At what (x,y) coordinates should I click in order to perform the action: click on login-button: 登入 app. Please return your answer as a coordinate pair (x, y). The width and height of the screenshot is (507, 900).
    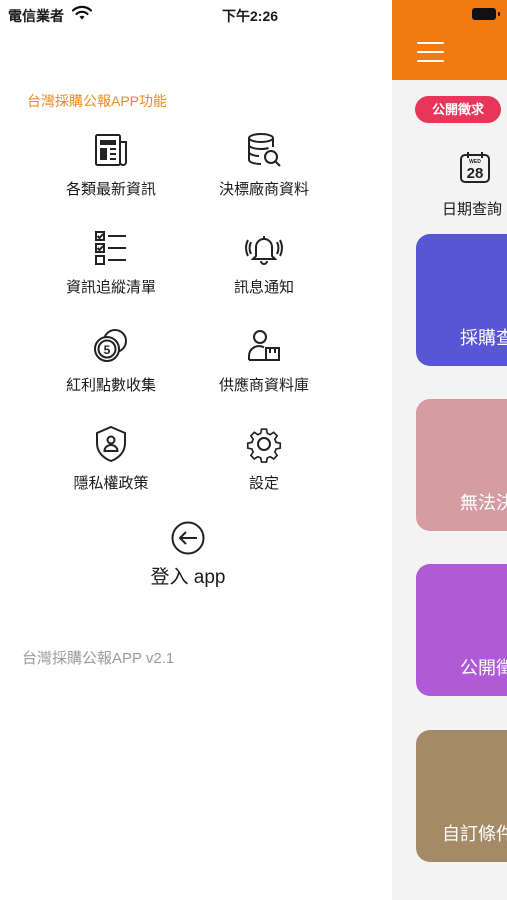
    Looking at the image, I should click on (188, 554).